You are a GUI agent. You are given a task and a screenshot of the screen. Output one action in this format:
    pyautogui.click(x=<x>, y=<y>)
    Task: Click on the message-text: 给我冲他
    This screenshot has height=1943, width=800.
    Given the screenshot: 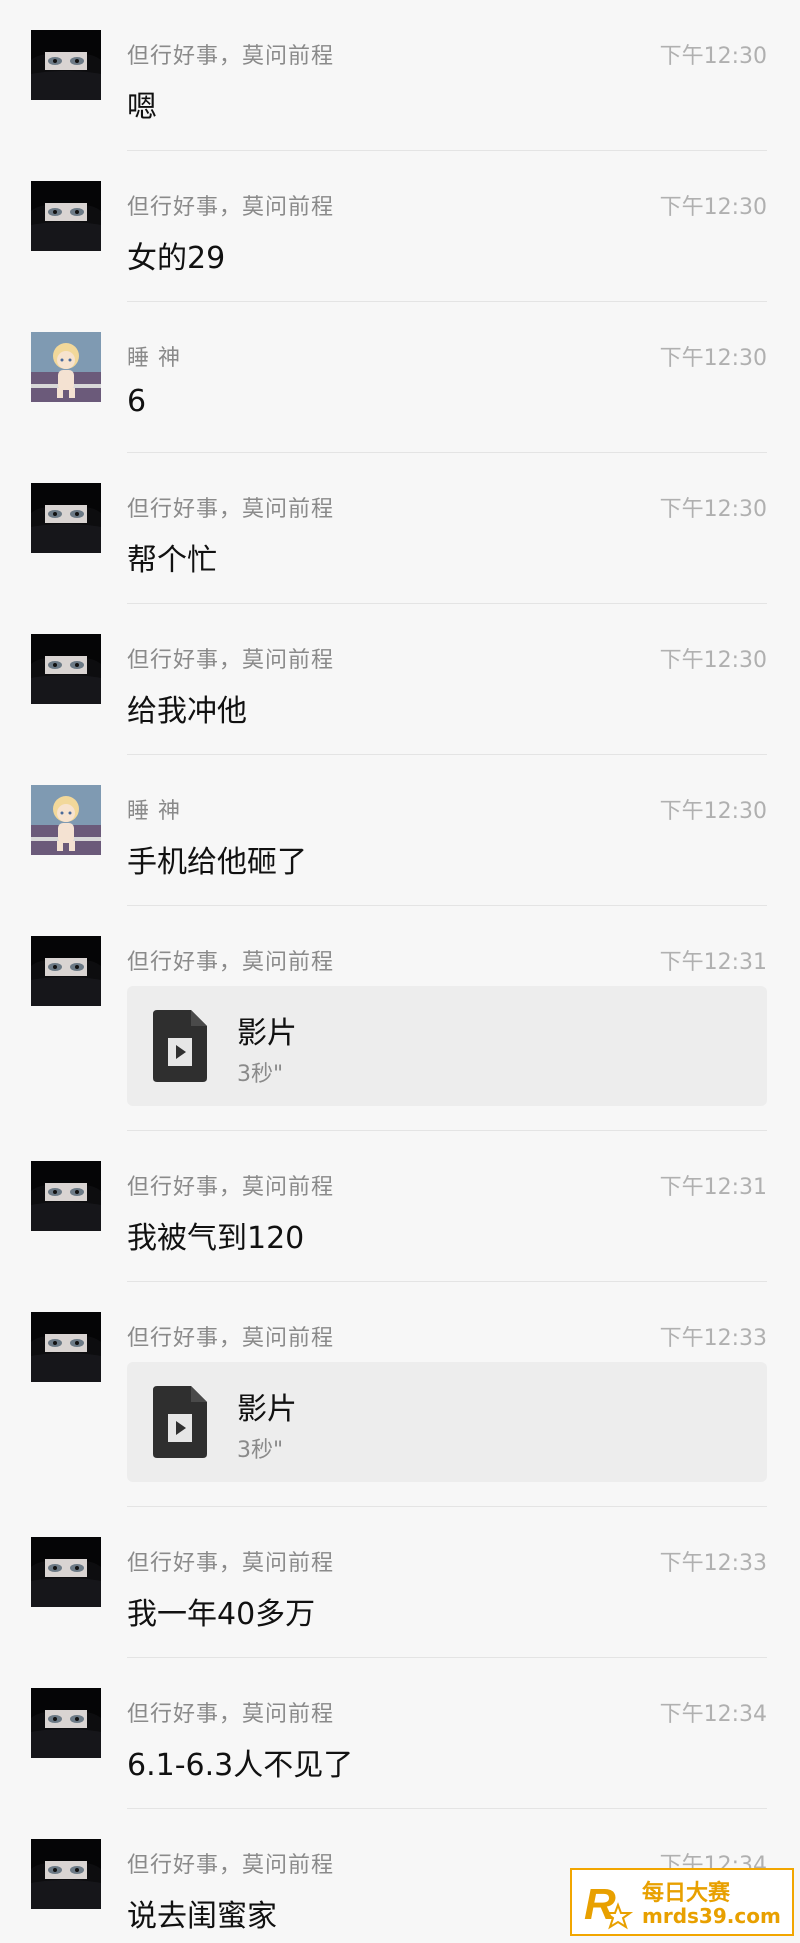 What is the action you would take?
    pyautogui.click(x=187, y=711)
    